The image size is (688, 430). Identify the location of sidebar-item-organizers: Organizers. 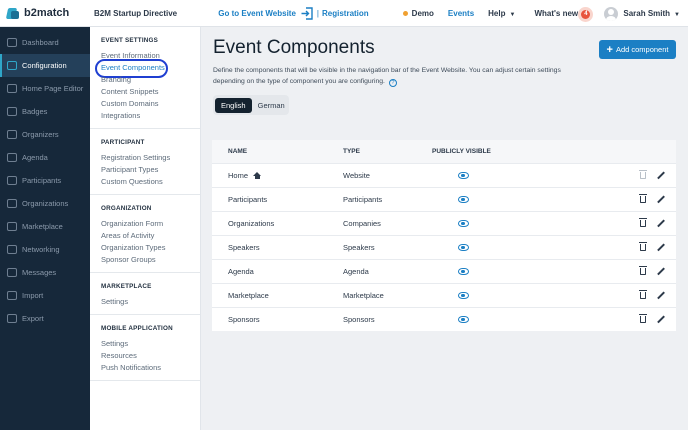
(45, 134).